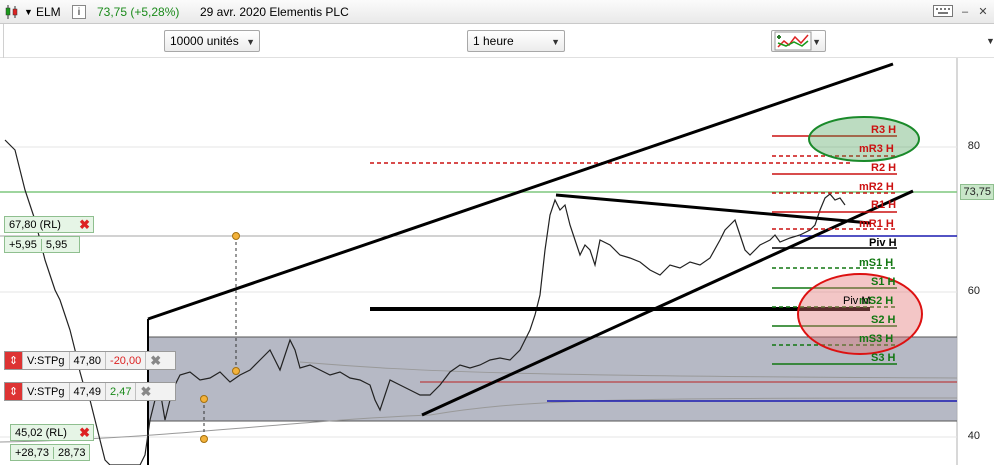 The height and width of the screenshot is (465, 994). What do you see at coordinates (56, 244) in the screenshot?
I see `price-tag-diff2: 5,95` at bounding box center [56, 244].